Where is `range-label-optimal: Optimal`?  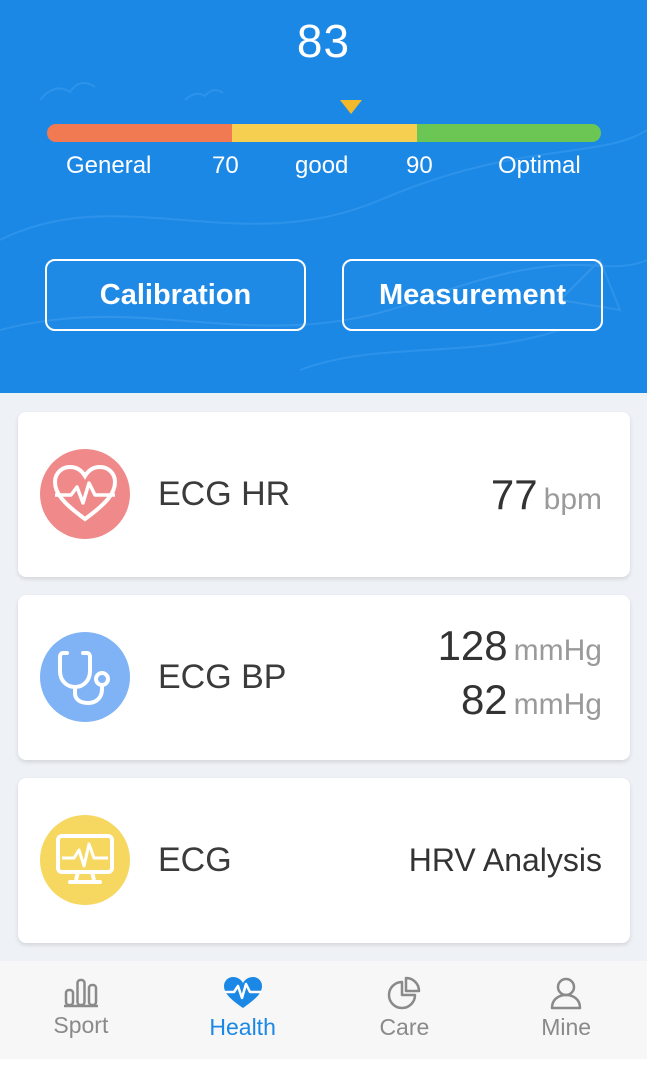 range-label-optimal: Optimal is located at coordinates (539, 165).